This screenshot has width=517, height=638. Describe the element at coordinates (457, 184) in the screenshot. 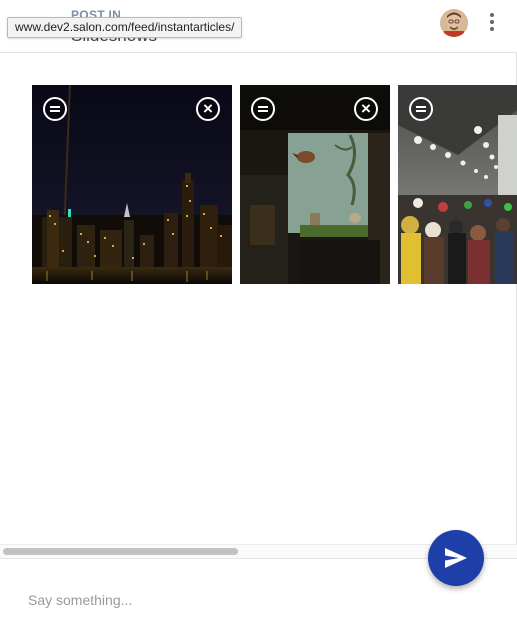

I see `photo-card-crowd` at that location.